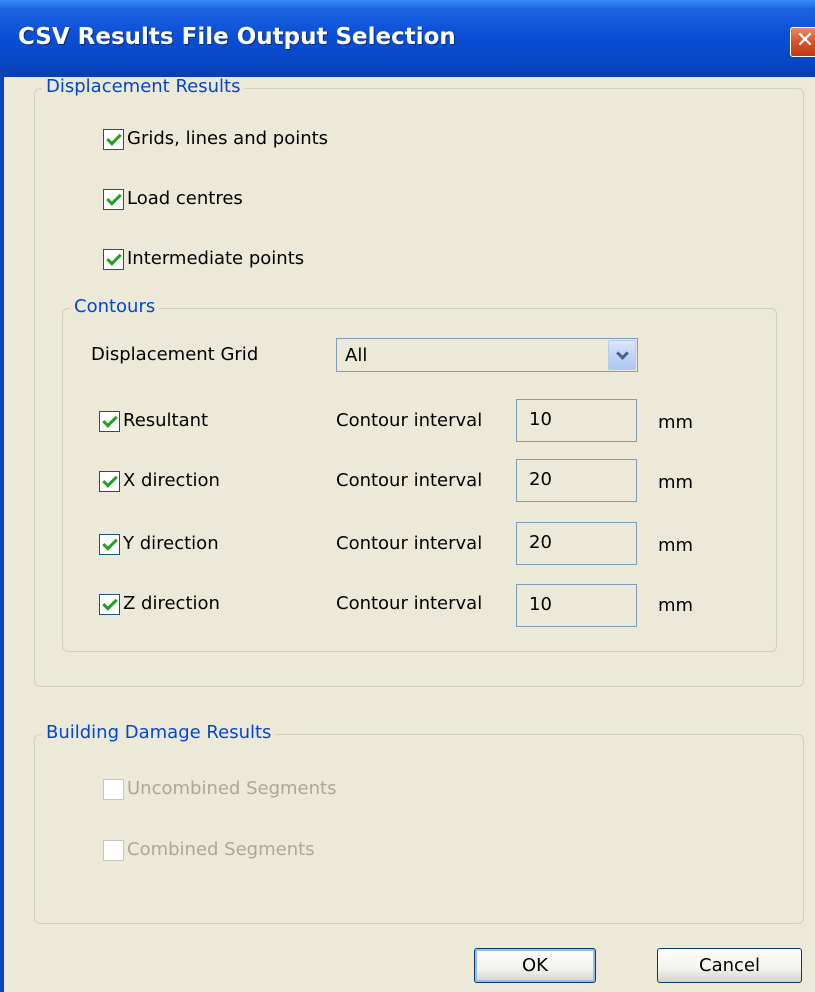  I want to click on intermediate-points-option: Intermediate points, so click(203, 259).